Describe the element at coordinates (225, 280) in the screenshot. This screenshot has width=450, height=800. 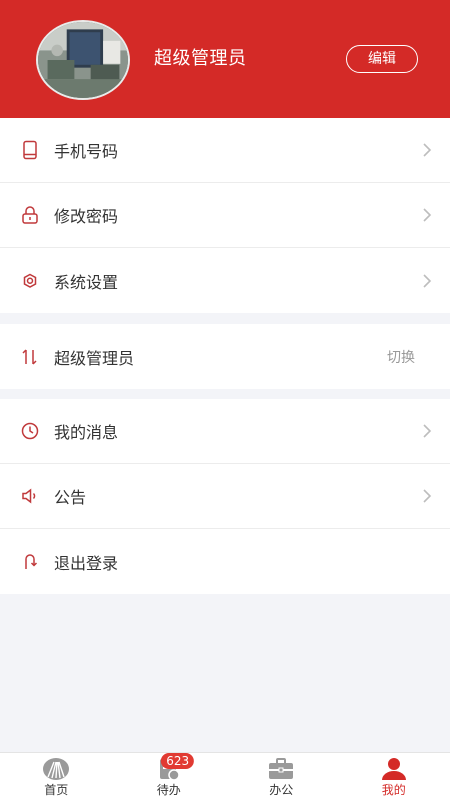
I see `menu-item-system-settings: 系统设置` at that location.